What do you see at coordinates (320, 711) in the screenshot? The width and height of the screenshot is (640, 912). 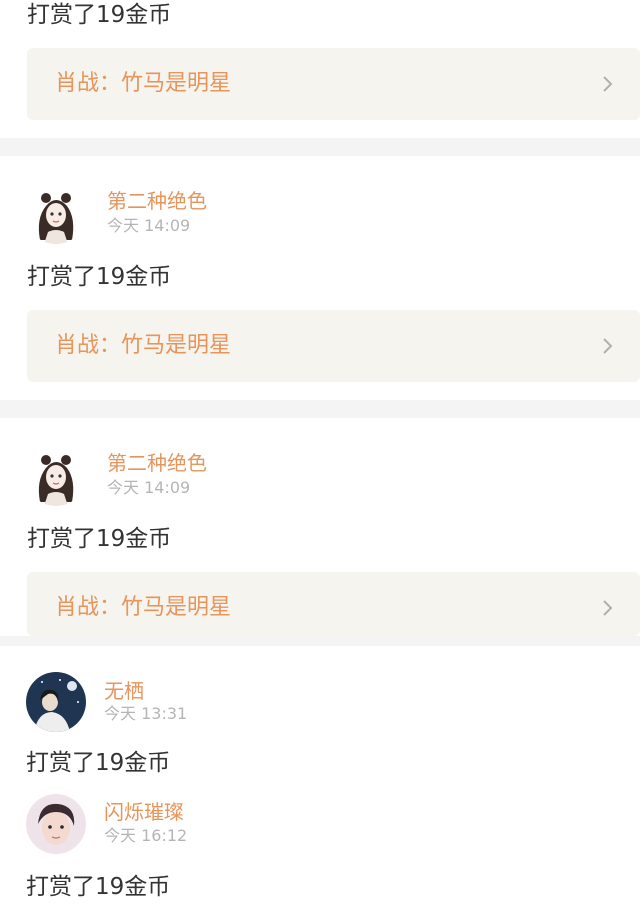 I see `reward-entry: 无栖 今天 13:31 打赏了19金币` at bounding box center [320, 711].